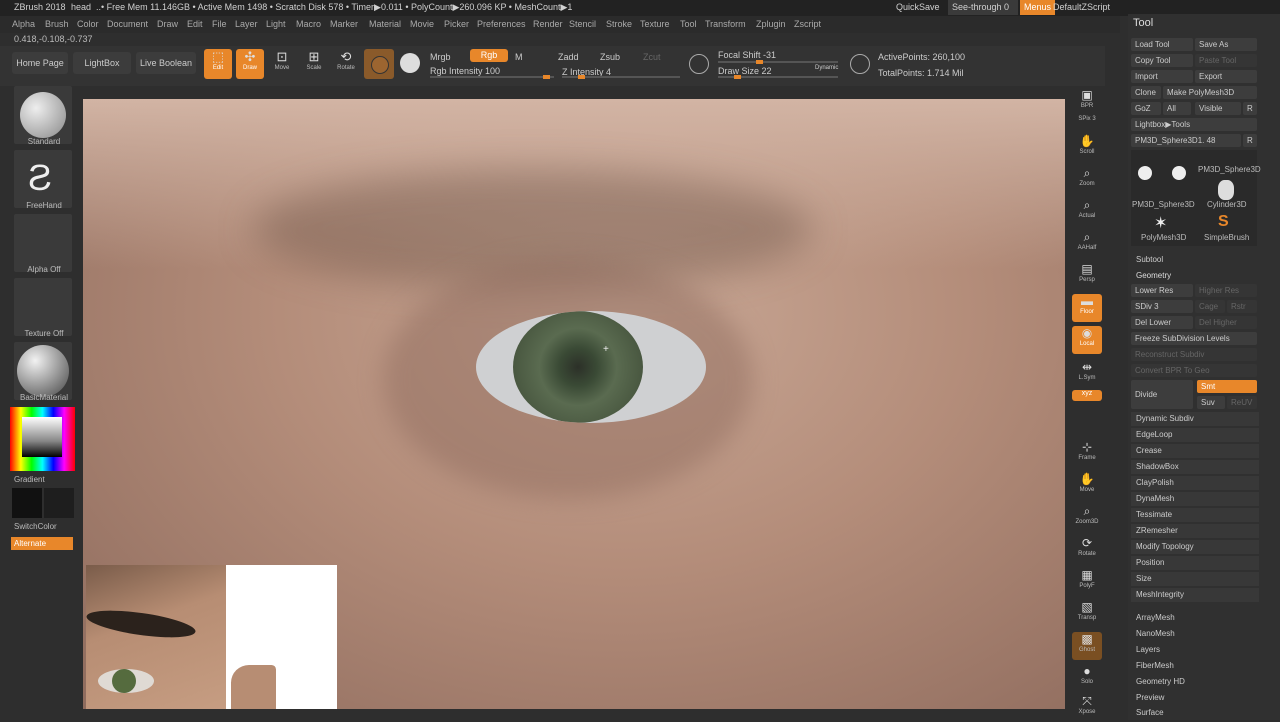 The image size is (1280, 722). I want to click on persp-button: ▤ Persp, so click(1087, 276).